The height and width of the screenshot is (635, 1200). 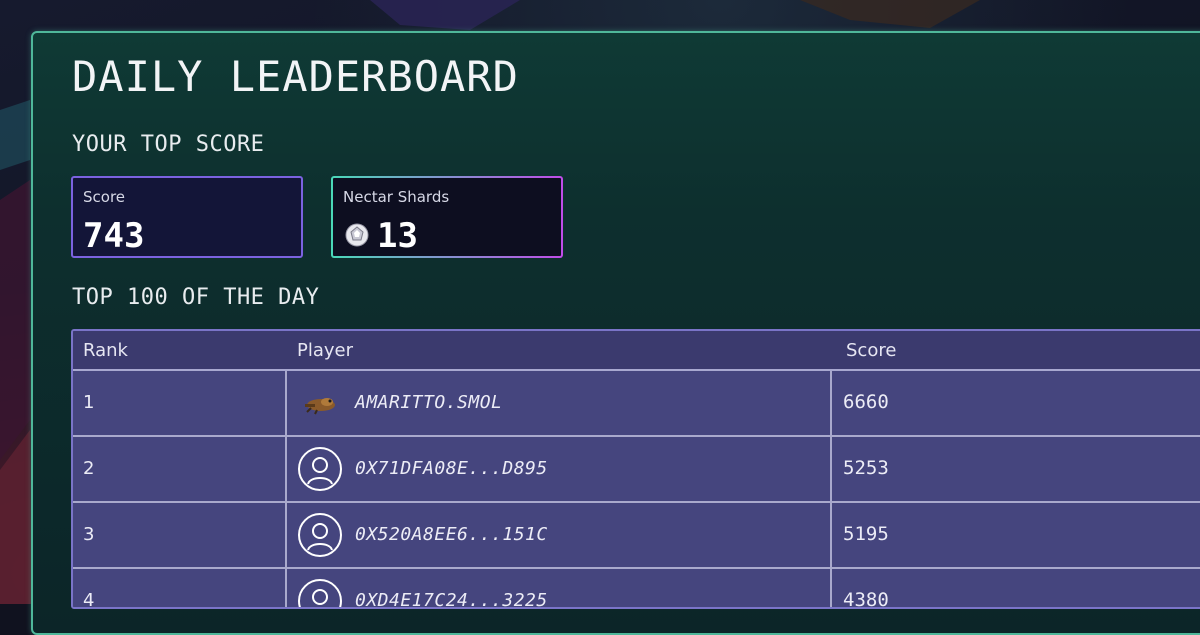 What do you see at coordinates (397, 236) in the screenshot?
I see `nectar-shards-value: 13` at bounding box center [397, 236].